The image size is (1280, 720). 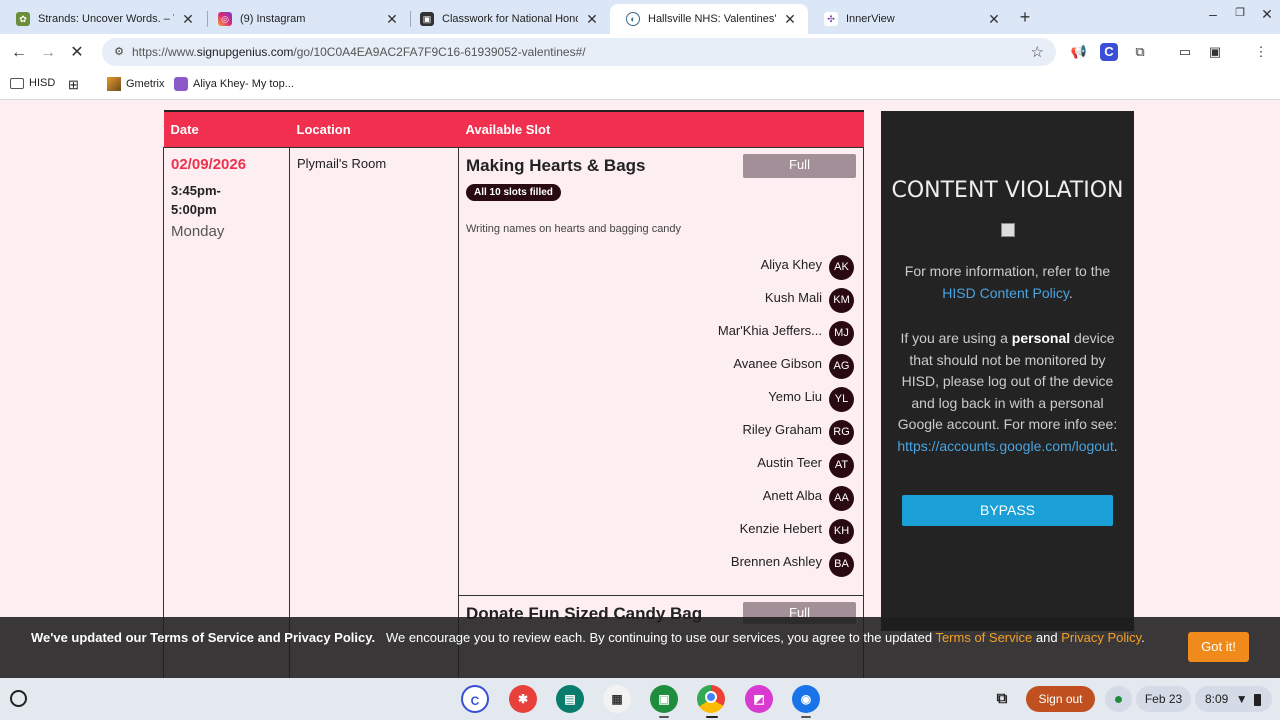 I want to click on instagram-icon: ◎, so click(x=225, y=19).